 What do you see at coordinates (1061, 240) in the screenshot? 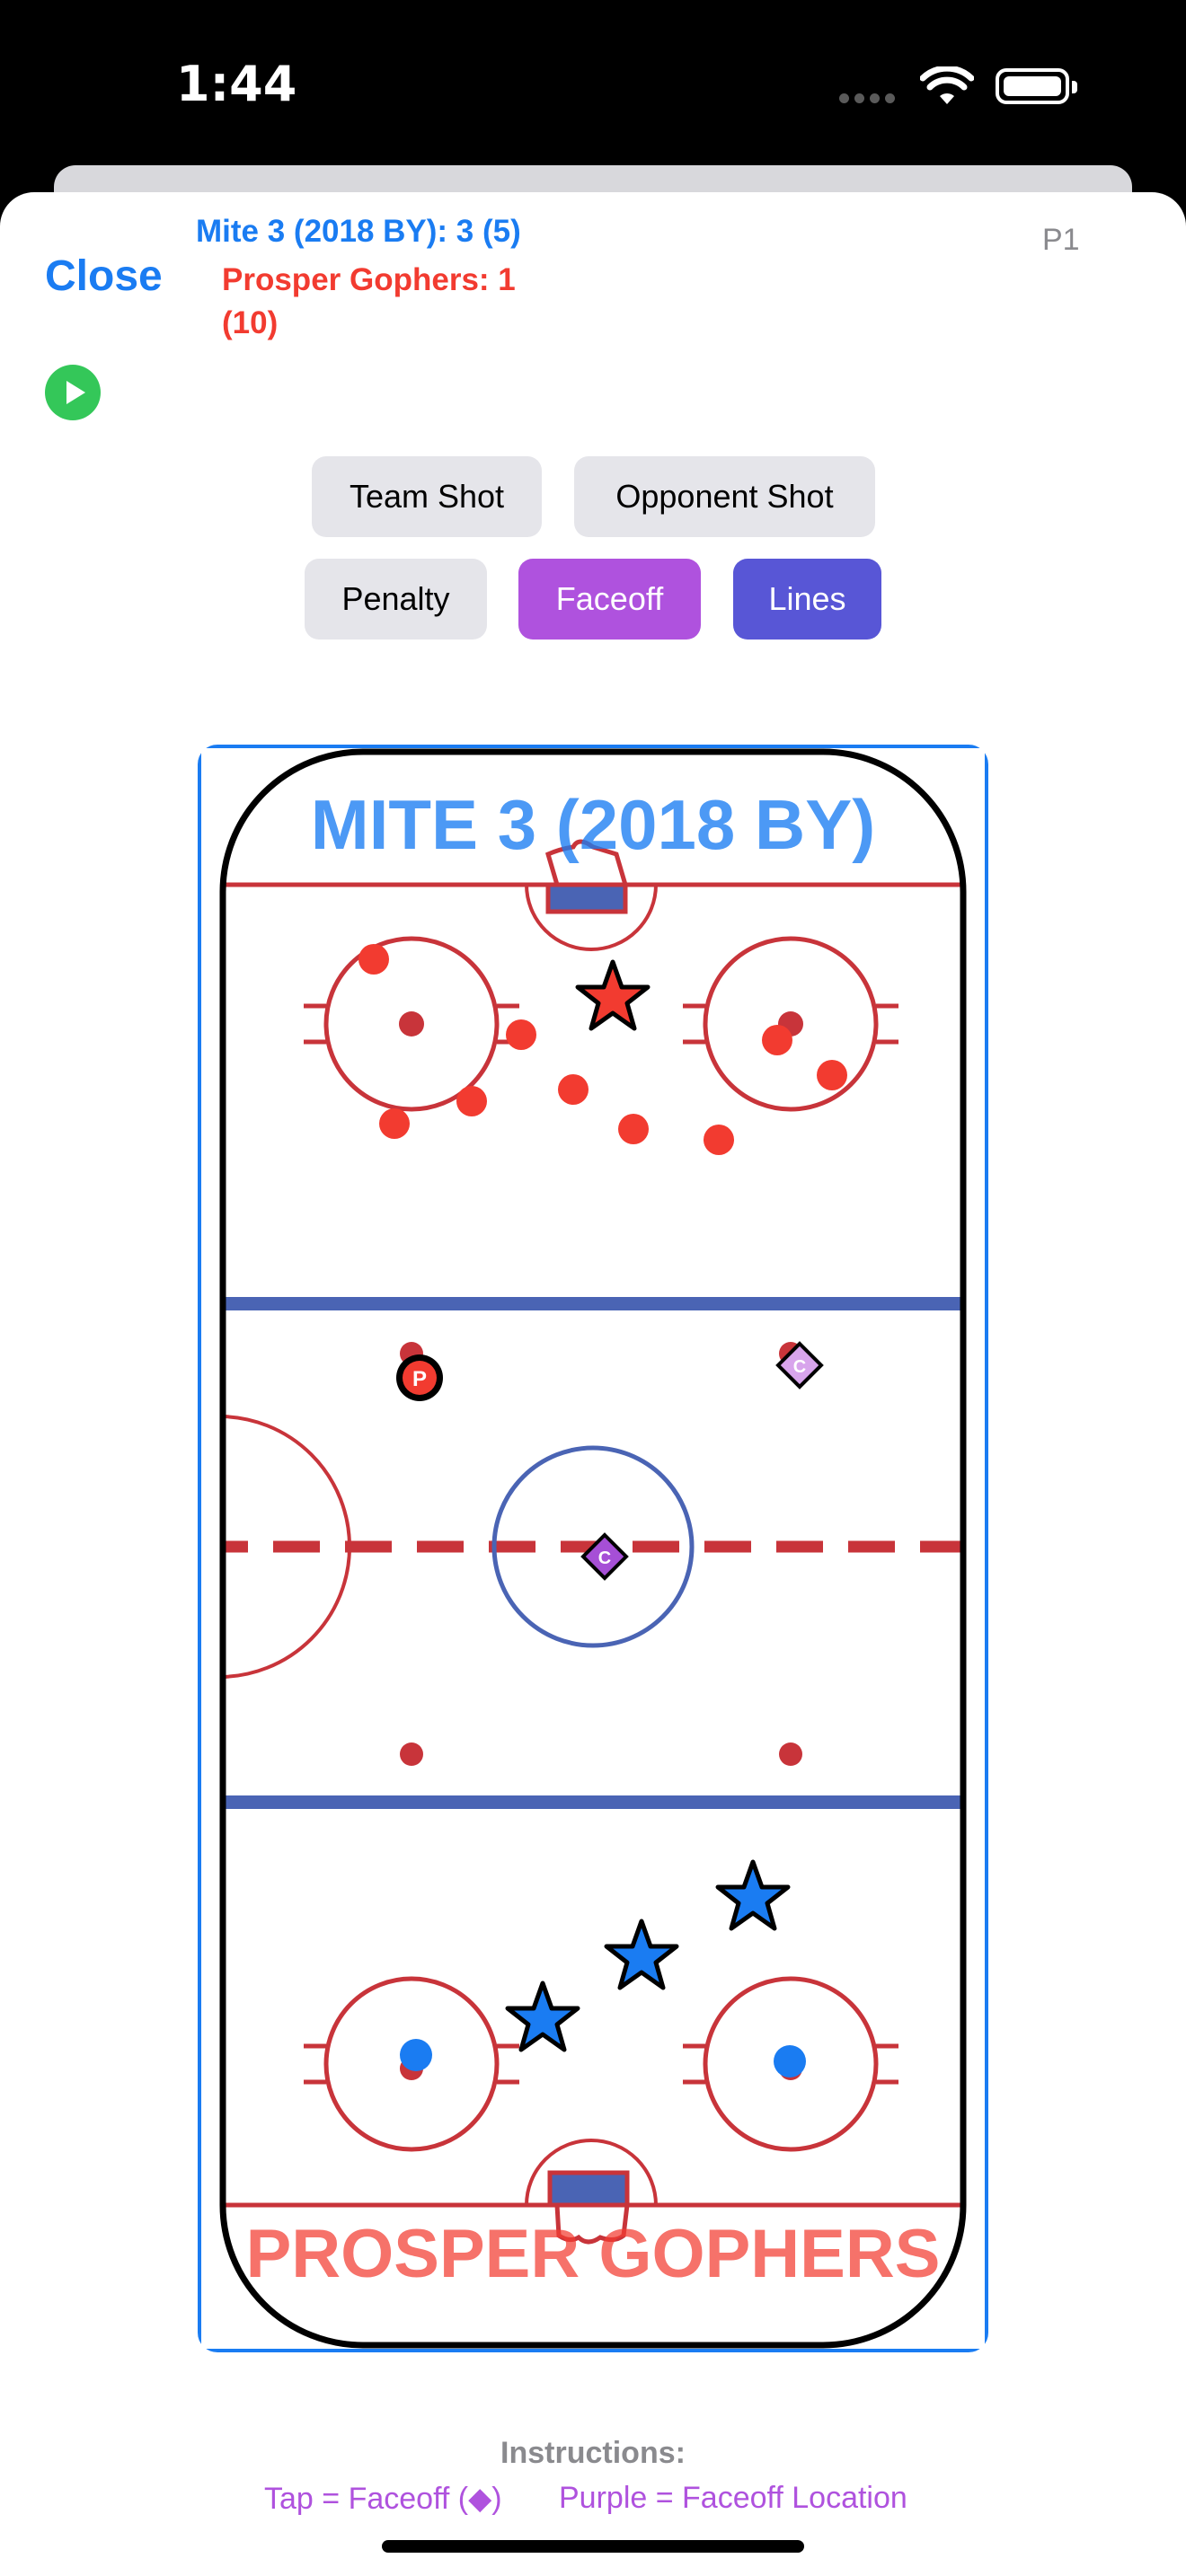
I see `period-label: P1` at bounding box center [1061, 240].